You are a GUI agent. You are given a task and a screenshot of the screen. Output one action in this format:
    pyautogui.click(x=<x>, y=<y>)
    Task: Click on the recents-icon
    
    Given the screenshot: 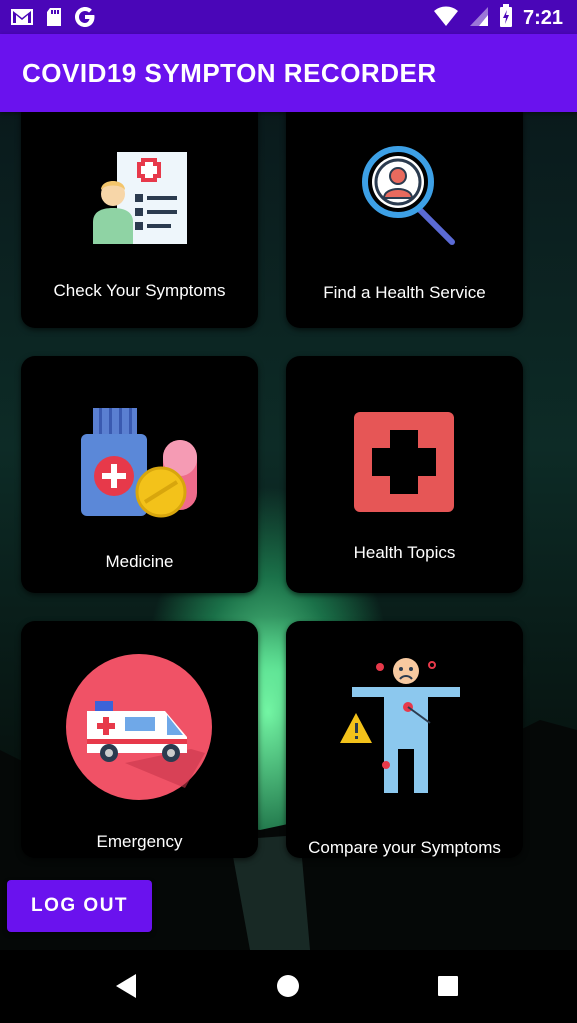 What is the action you would take?
    pyautogui.click(x=448, y=988)
    